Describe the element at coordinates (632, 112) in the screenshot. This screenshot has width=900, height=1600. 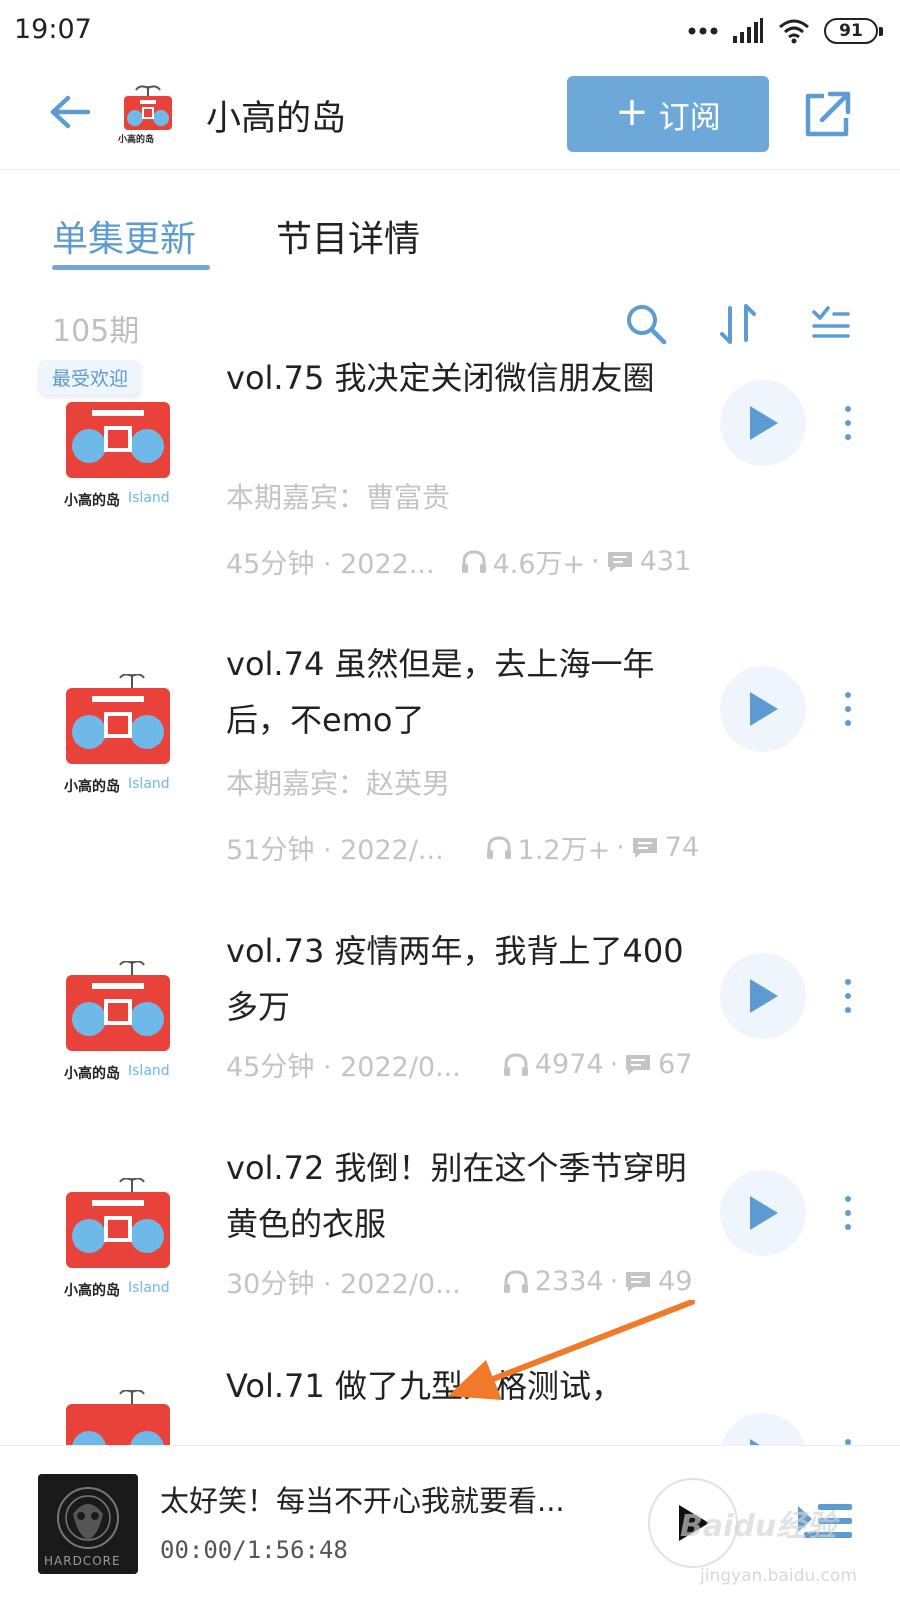
I see `plus-icon: +` at that location.